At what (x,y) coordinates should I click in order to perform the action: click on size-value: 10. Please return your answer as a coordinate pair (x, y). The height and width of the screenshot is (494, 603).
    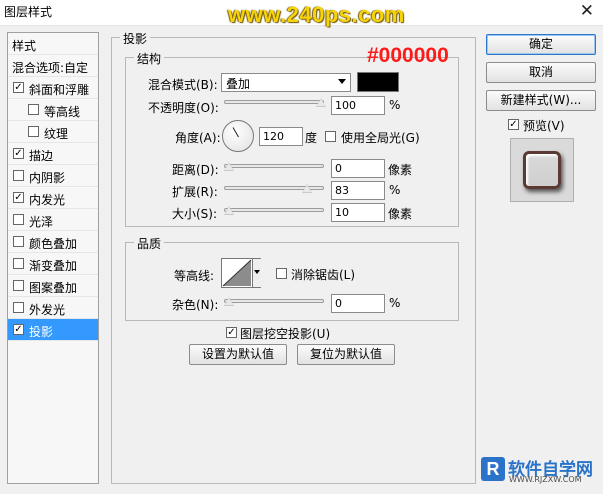
    Looking at the image, I should click on (342, 212).